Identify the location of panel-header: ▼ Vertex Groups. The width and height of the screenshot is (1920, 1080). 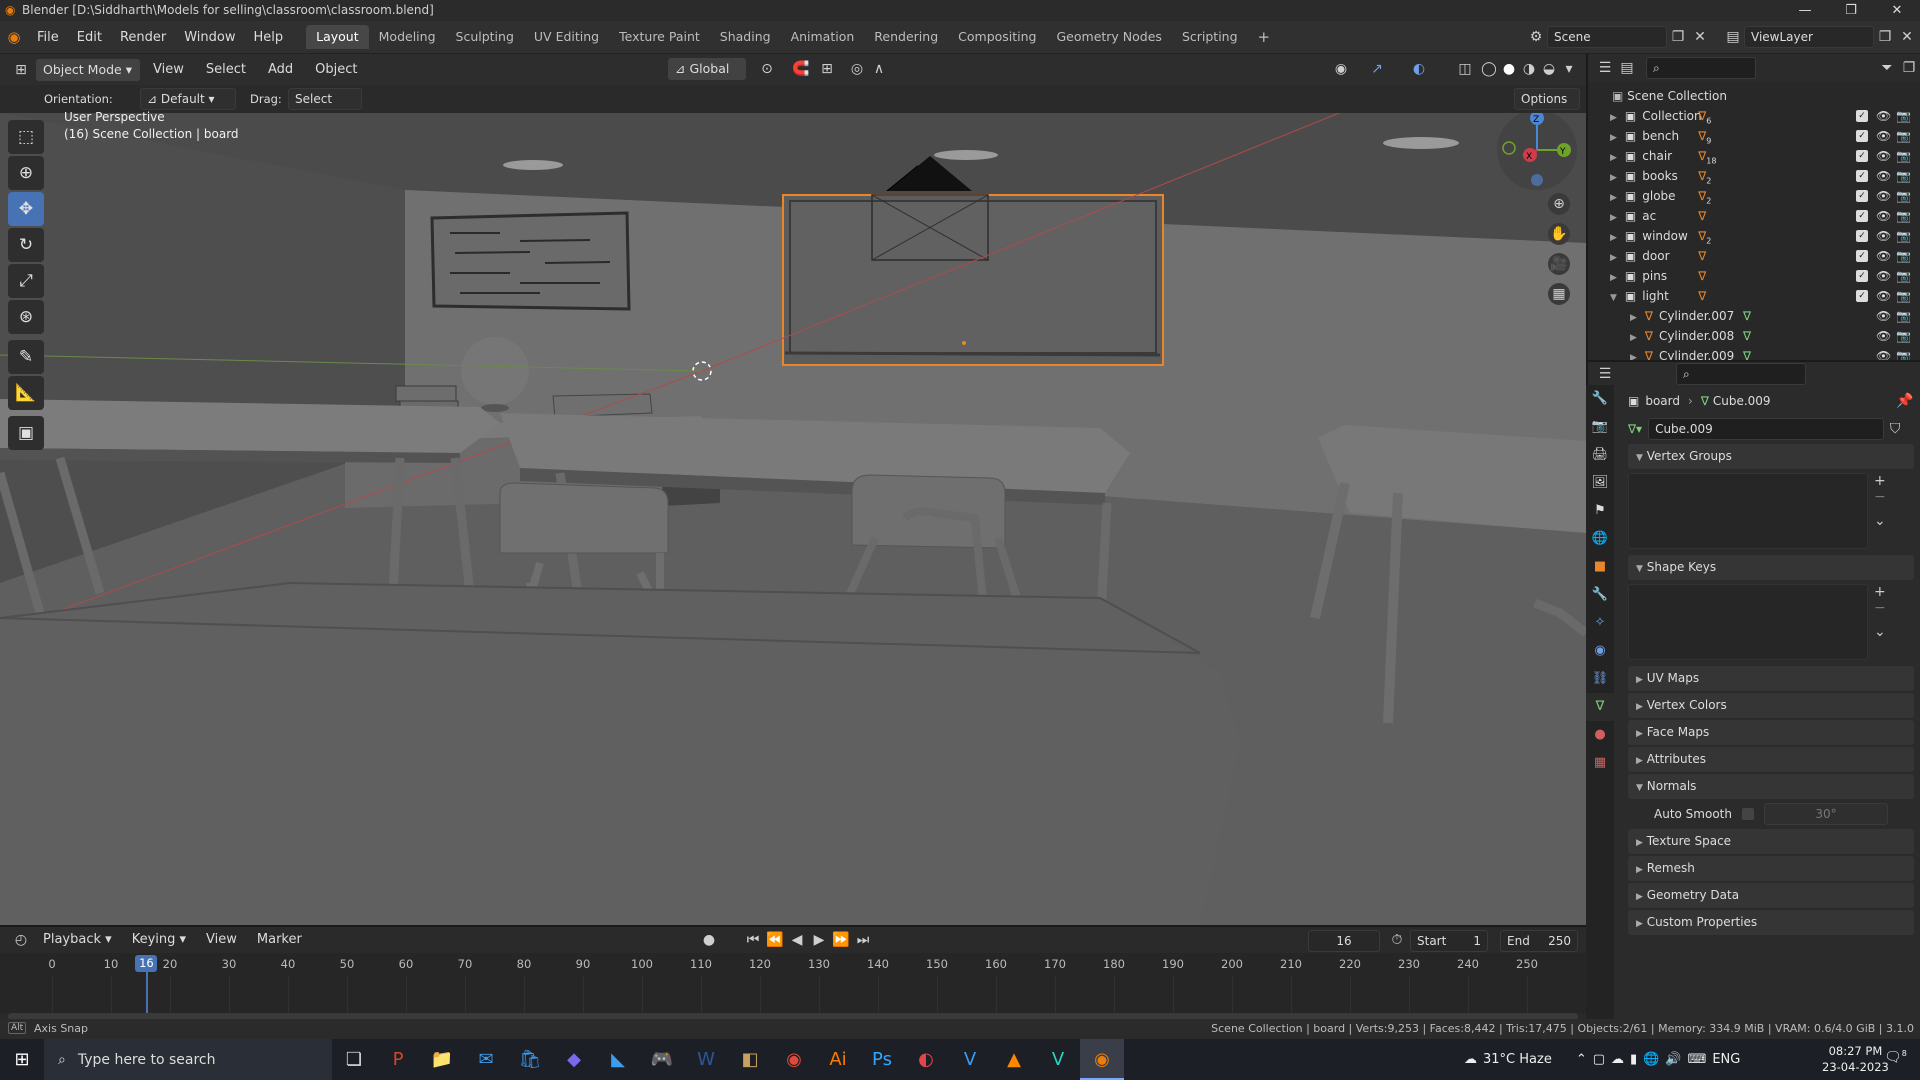
(1771, 456).